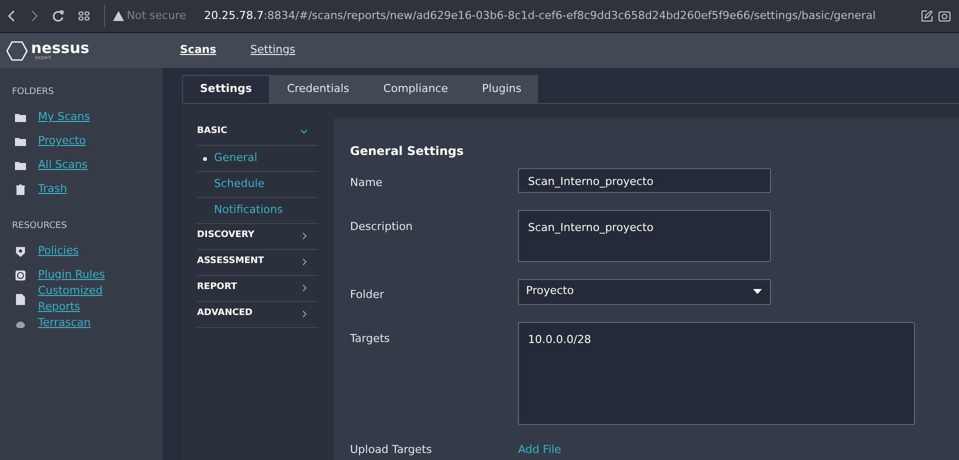 Image resolution: width=959 pixels, height=460 pixels. What do you see at coordinates (81, 251) in the screenshot?
I see `sidebar-item: Policies` at bounding box center [81, 251].